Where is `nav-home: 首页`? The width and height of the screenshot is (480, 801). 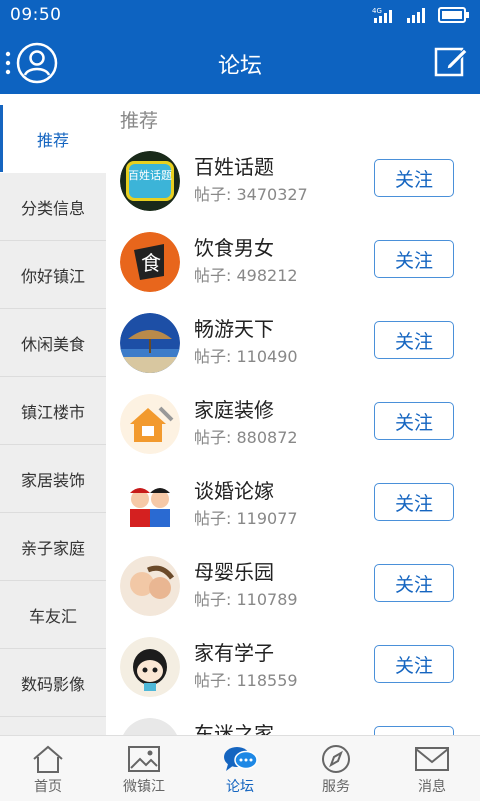 nav-home: 首页 is located at coordinates (48, 768).